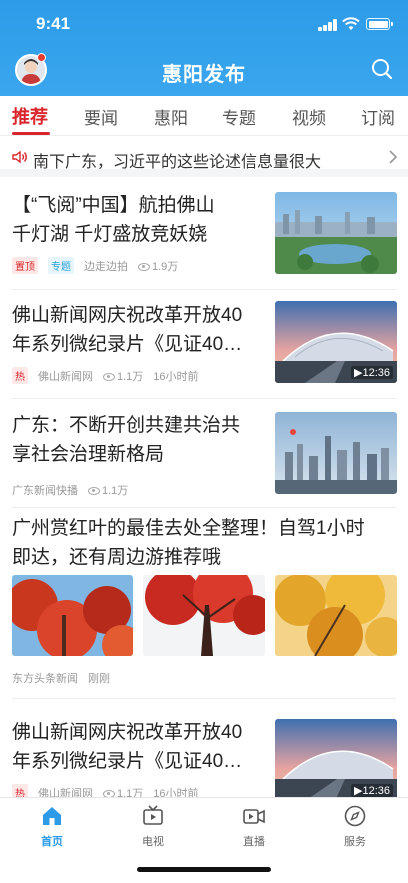 Image resolution: width=408 pixels, height=883 pixels. What do you see at coordinates (53, 23) in the screenshot?
I see `status-time: 9:41` at bounding box center [53, 23].